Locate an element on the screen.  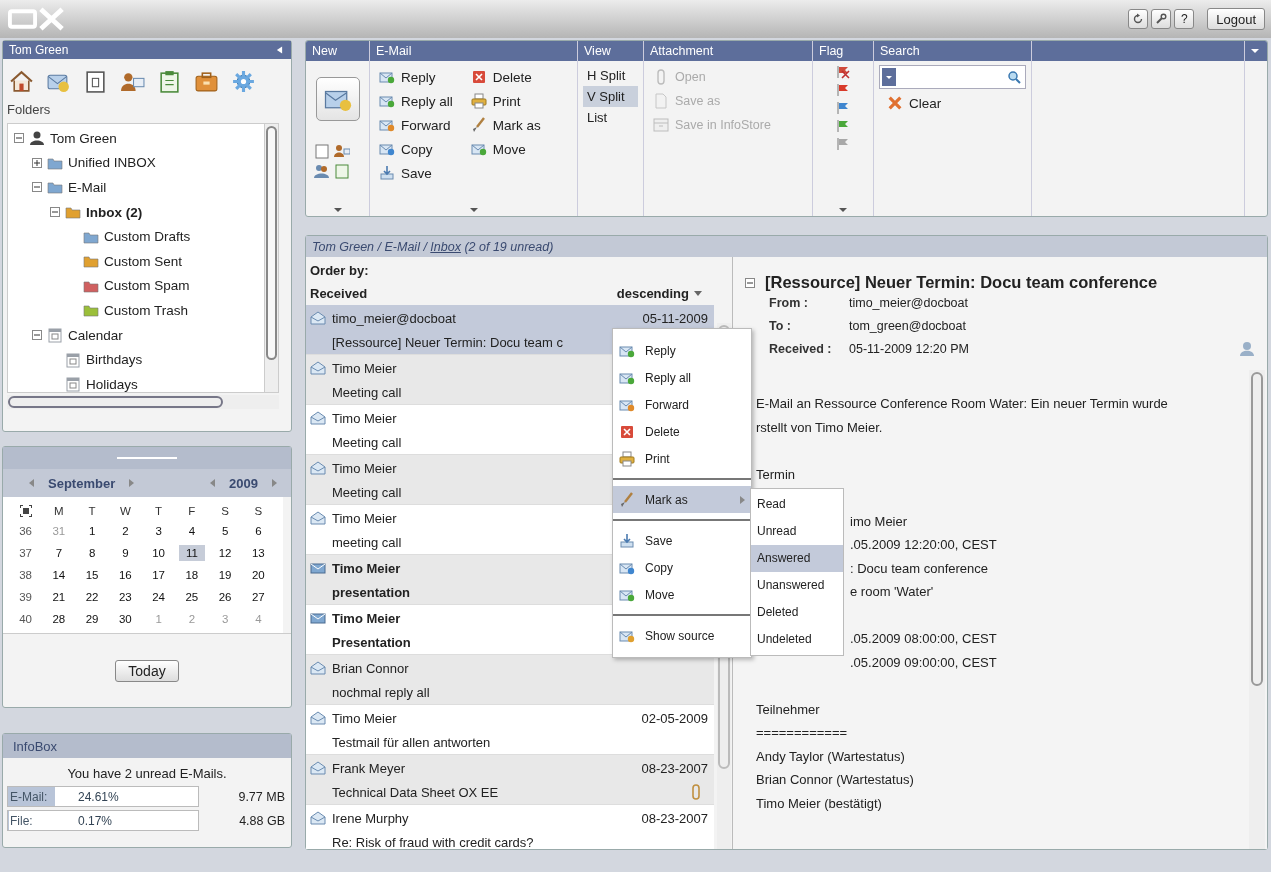
calendar-day: 2 is located at coordinates (125, 531).